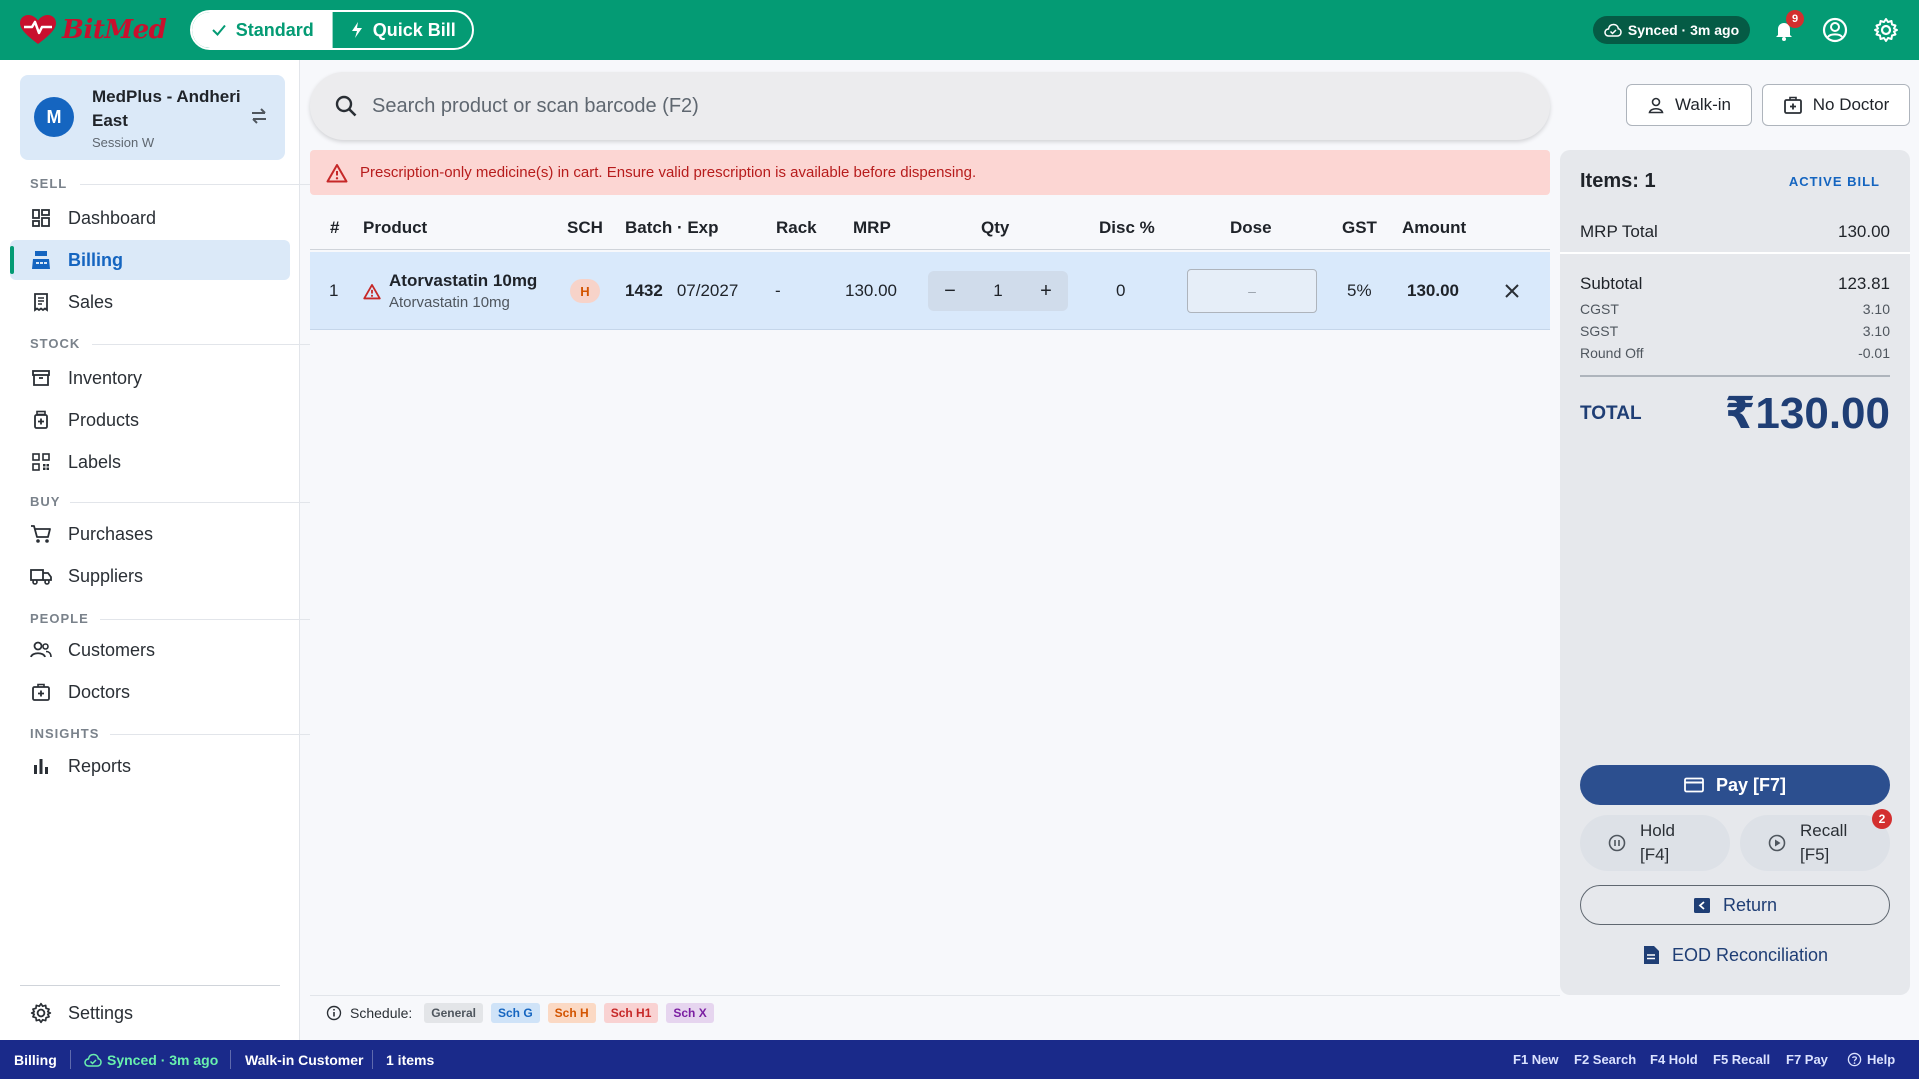 This screenshot has width=1919, height=1079. Describe the element at coordinates (219, 30) in the screenshot. I see `check-icon` at that location.